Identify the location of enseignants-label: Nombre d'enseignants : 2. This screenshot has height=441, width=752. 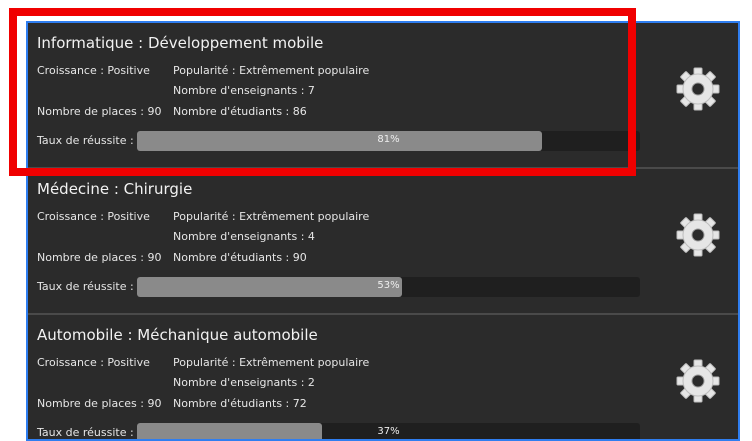
(244, 382).